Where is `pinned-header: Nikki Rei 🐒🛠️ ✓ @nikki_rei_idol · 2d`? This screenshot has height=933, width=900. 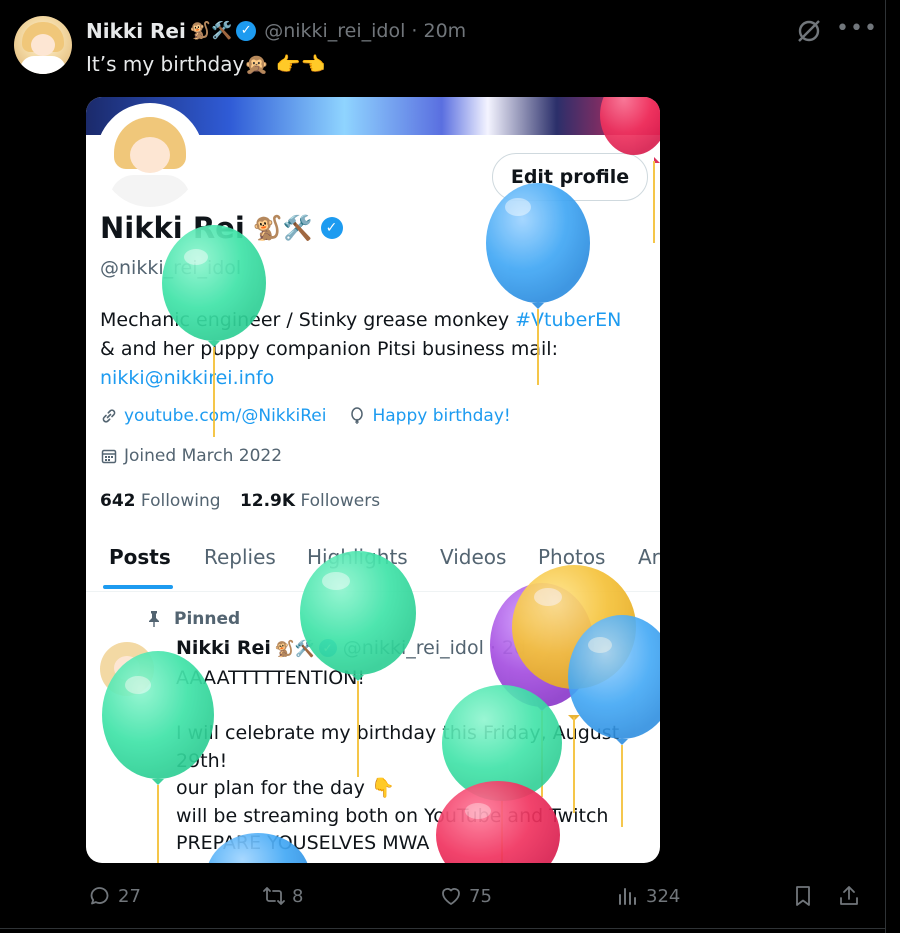
pinned-header: Nikki Rei 🐒🛠️ ✓ @nikki_rei_idol · 2d is located at coordinates (351, 648).